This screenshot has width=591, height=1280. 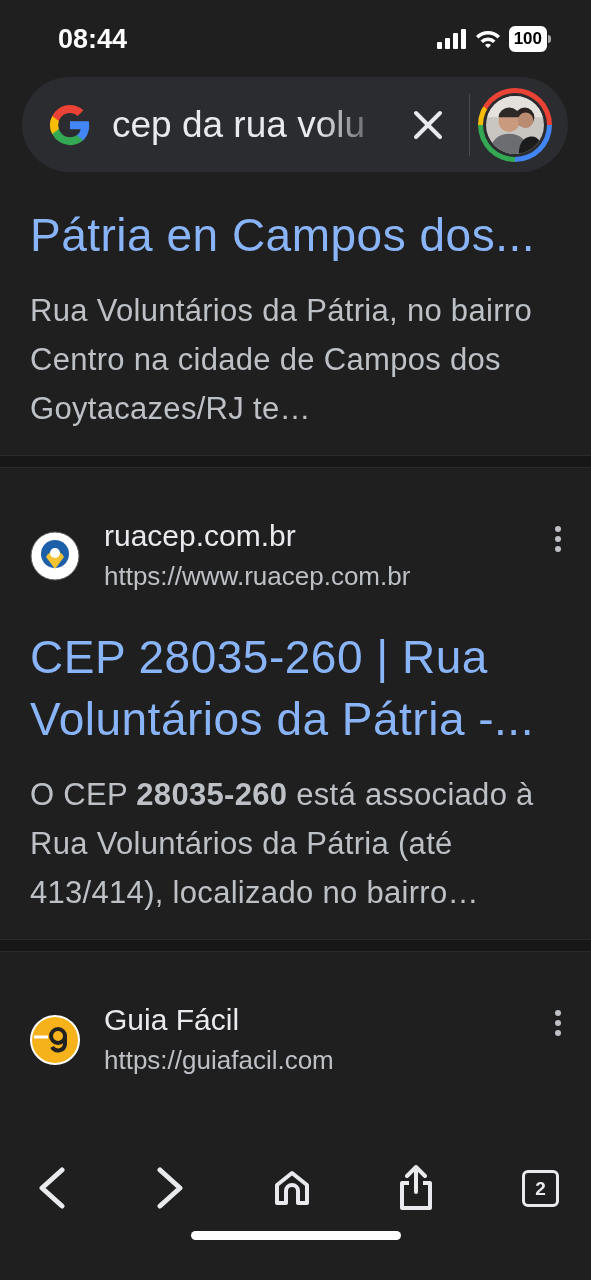 What do you see at coordinates (540, 1188) in the screenshot?
I see `tabs-button: 2` at bounding box center [540, 1188].